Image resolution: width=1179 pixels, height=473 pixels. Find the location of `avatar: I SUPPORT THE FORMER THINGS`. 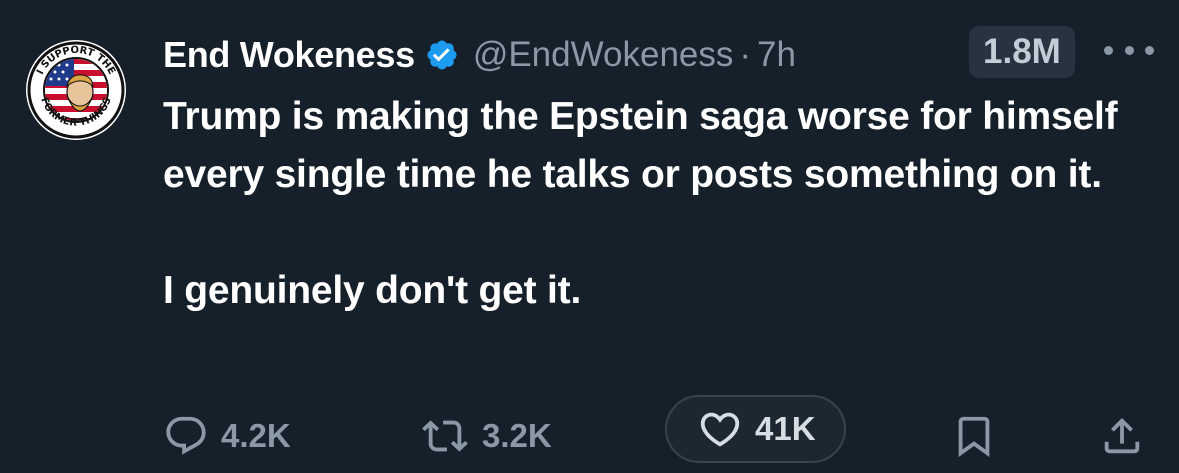

avatar: I SUPPORT THE FORMER THINGS is located at coordinates (76, 90).